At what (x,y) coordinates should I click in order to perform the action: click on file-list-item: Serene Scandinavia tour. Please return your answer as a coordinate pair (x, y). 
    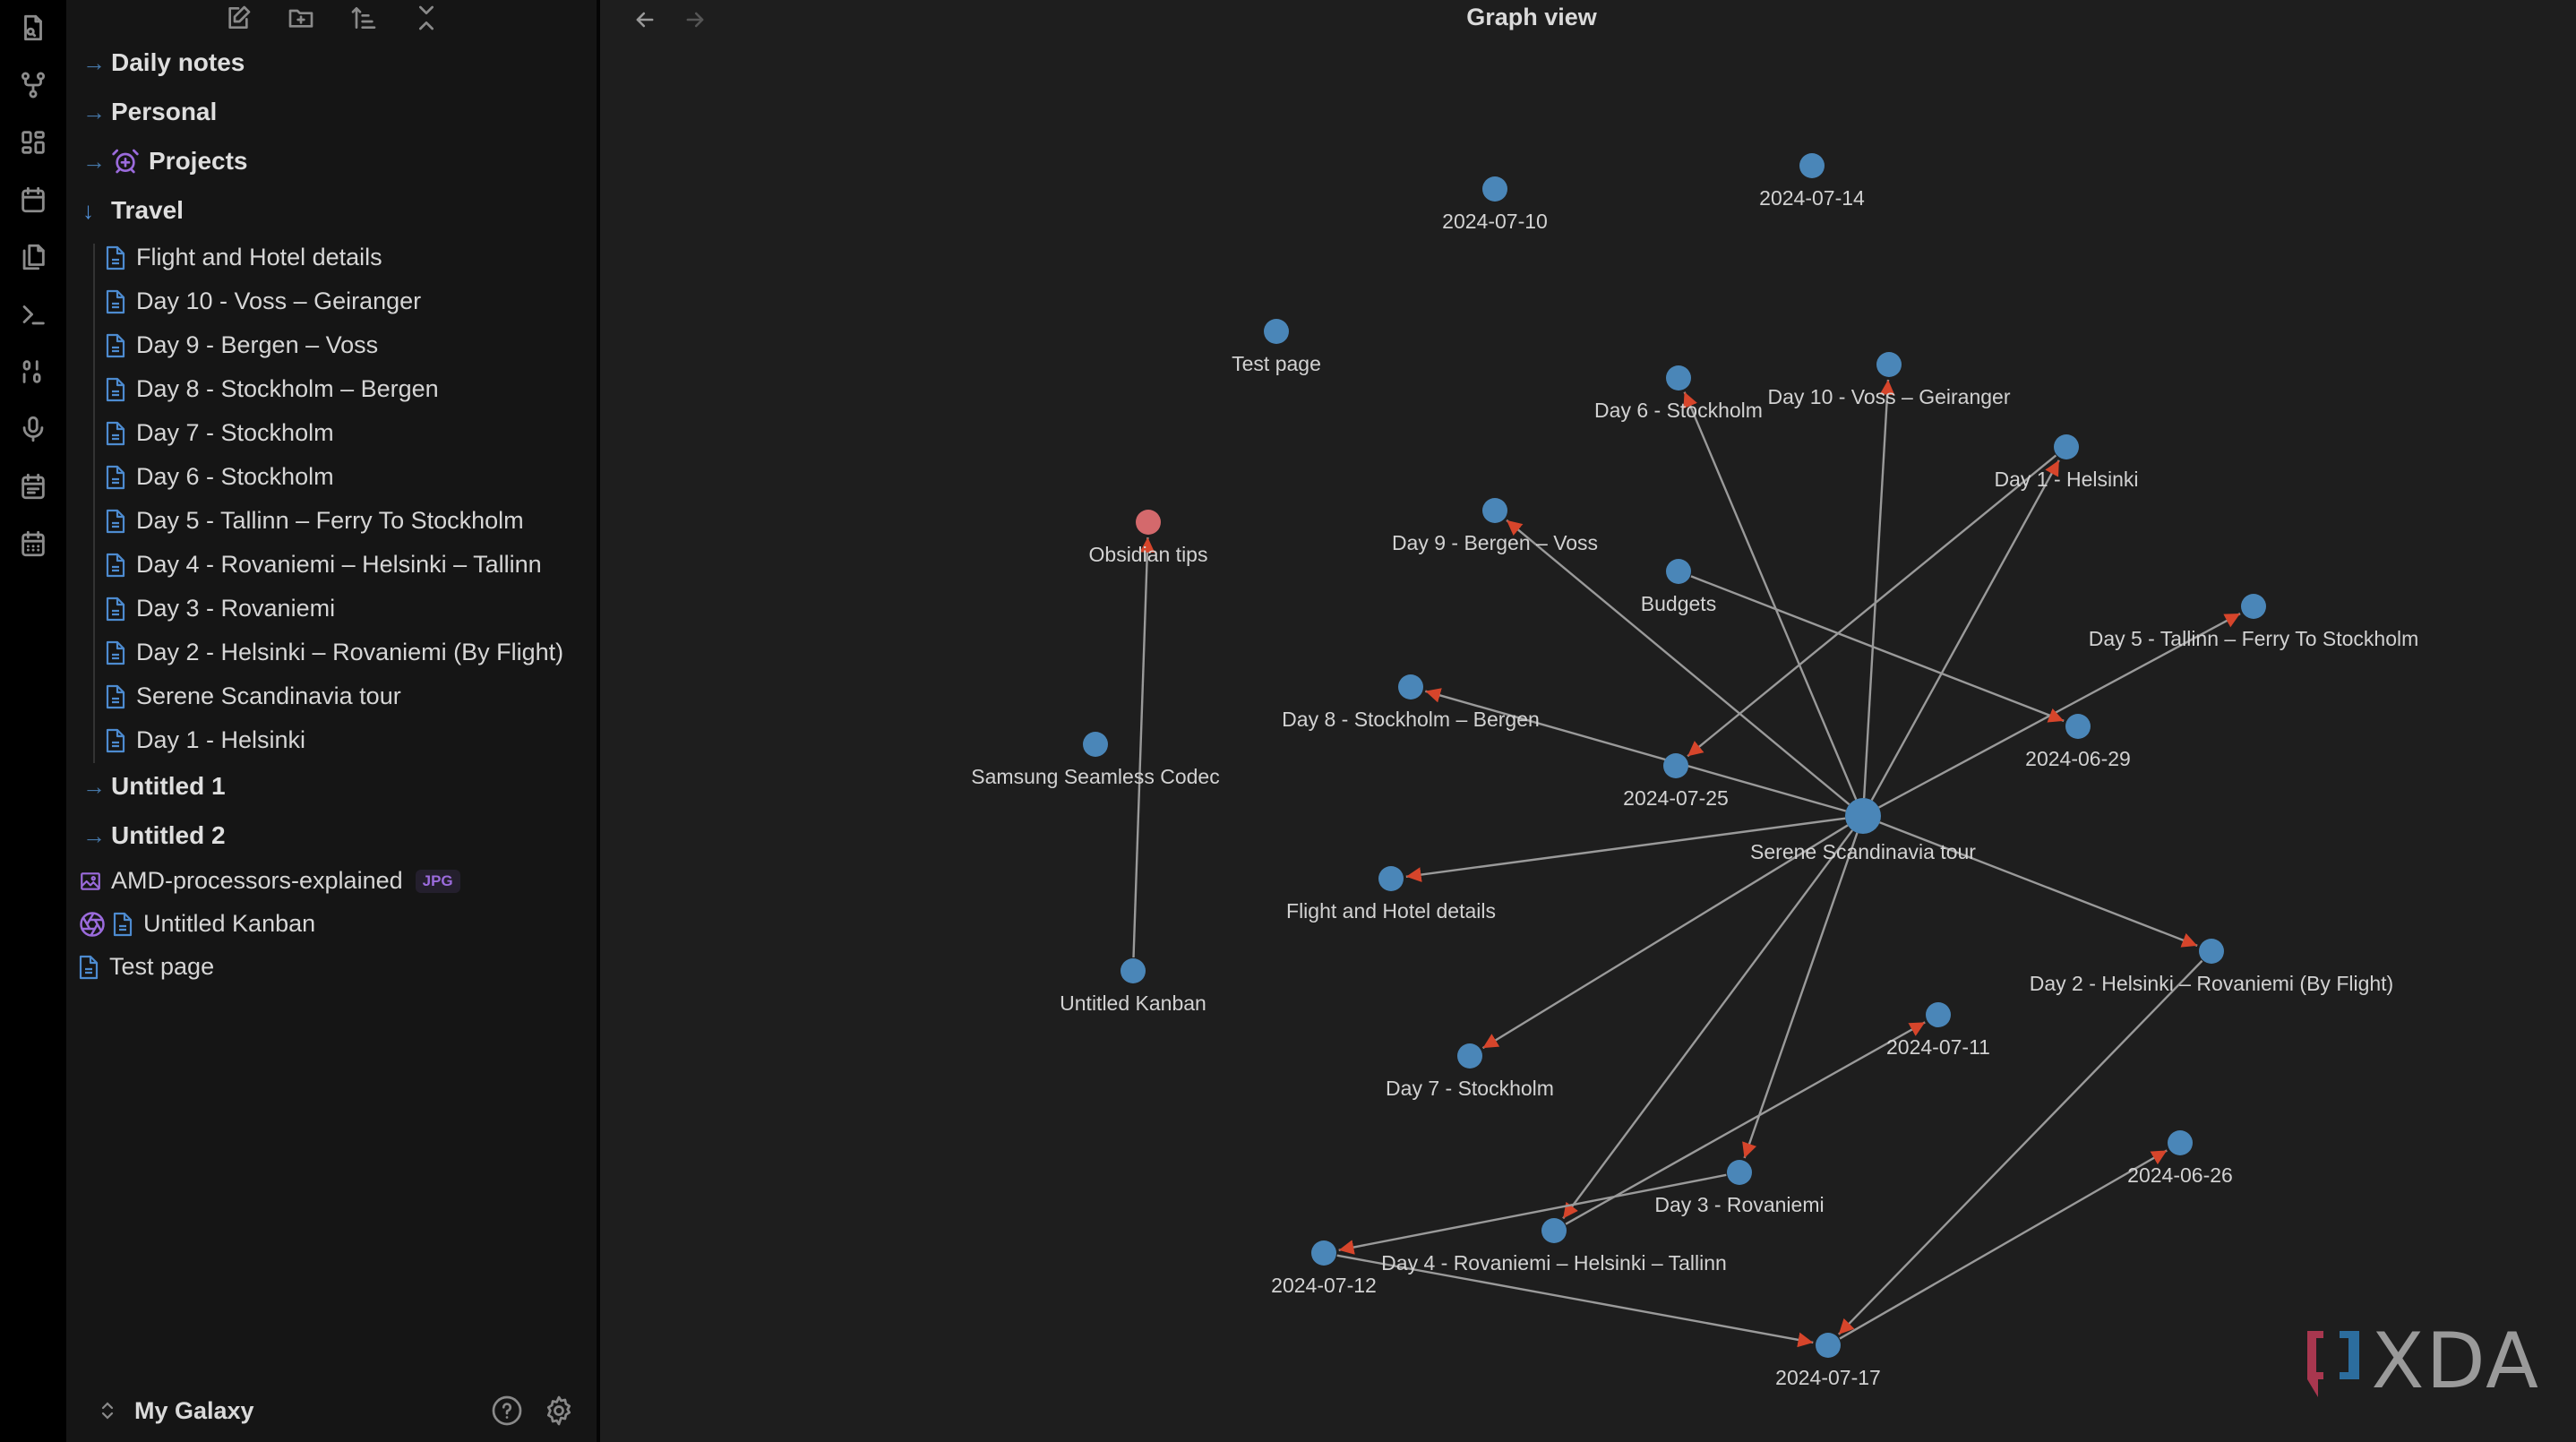
    Looking at the image, I should click on (253, 696).